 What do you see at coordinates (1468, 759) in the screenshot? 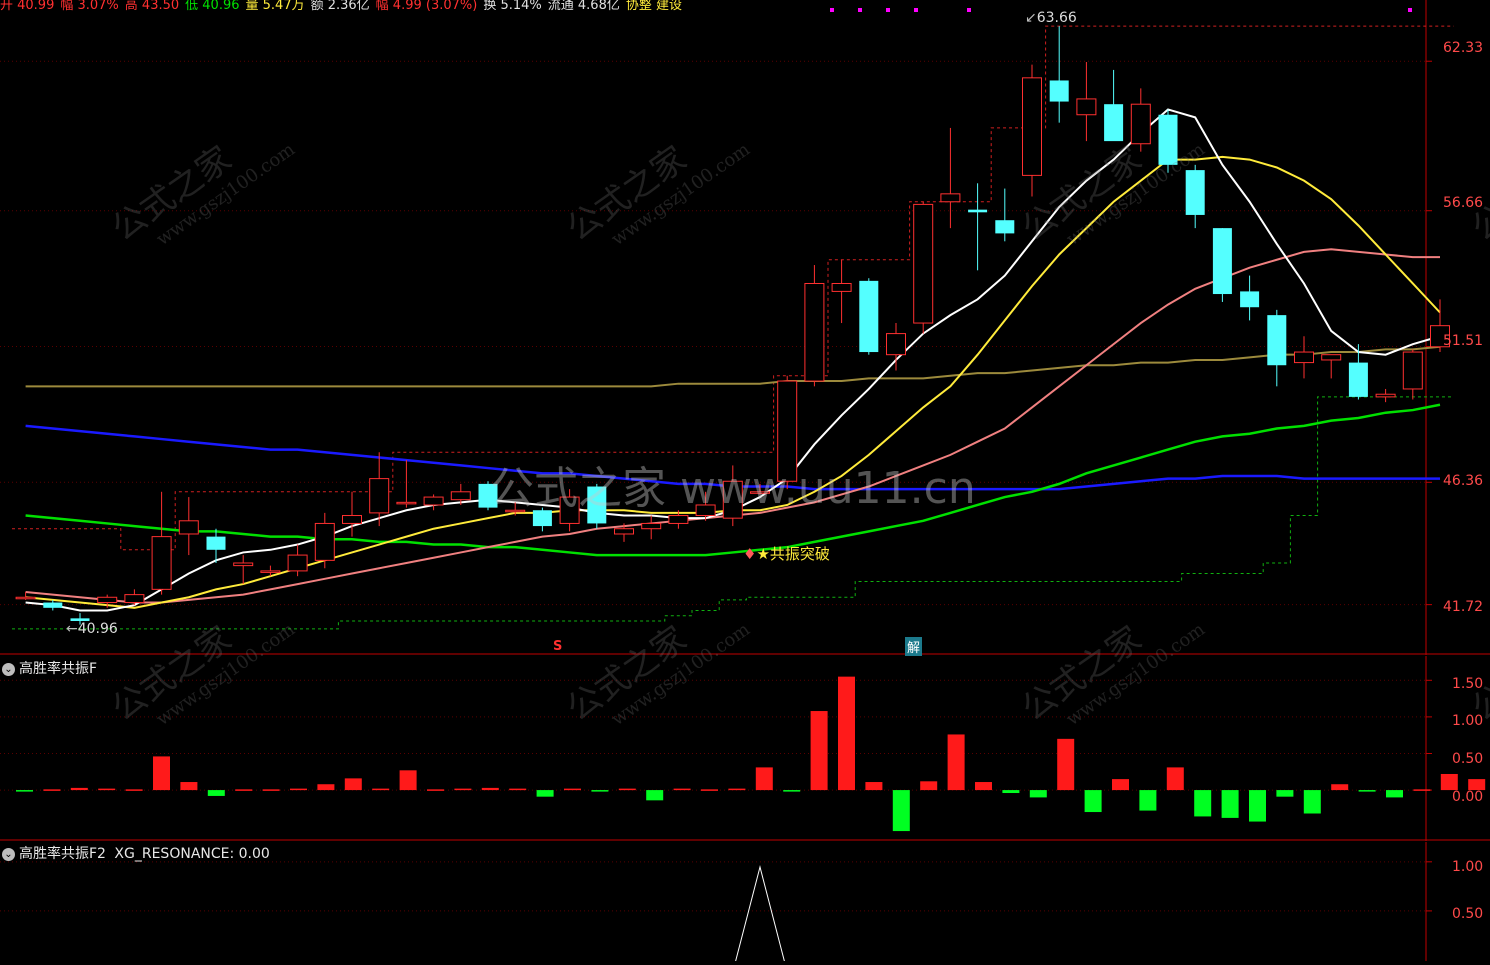
I see `osc-axis-label: 0.50` at bounding box center [1468, 759].